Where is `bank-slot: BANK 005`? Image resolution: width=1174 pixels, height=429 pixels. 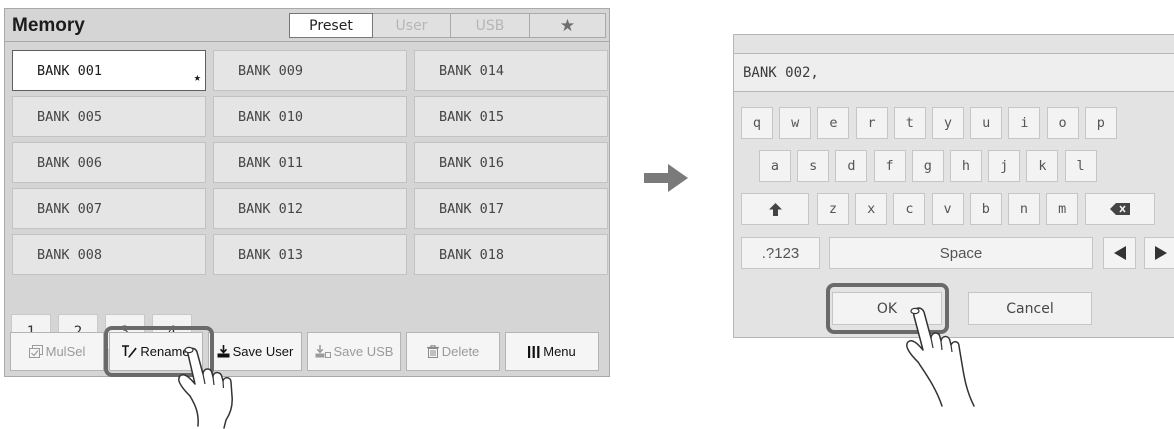 bank-slot: BANK 005 is located at coordinates (109, 116).